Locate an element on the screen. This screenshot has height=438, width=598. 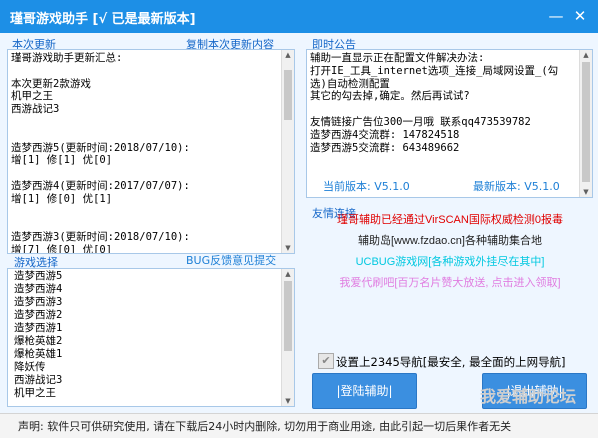
friend-link: 我爱代刷吧[百万名片赞大放送, 点击进入领取] is located at coordinates (450, 282).